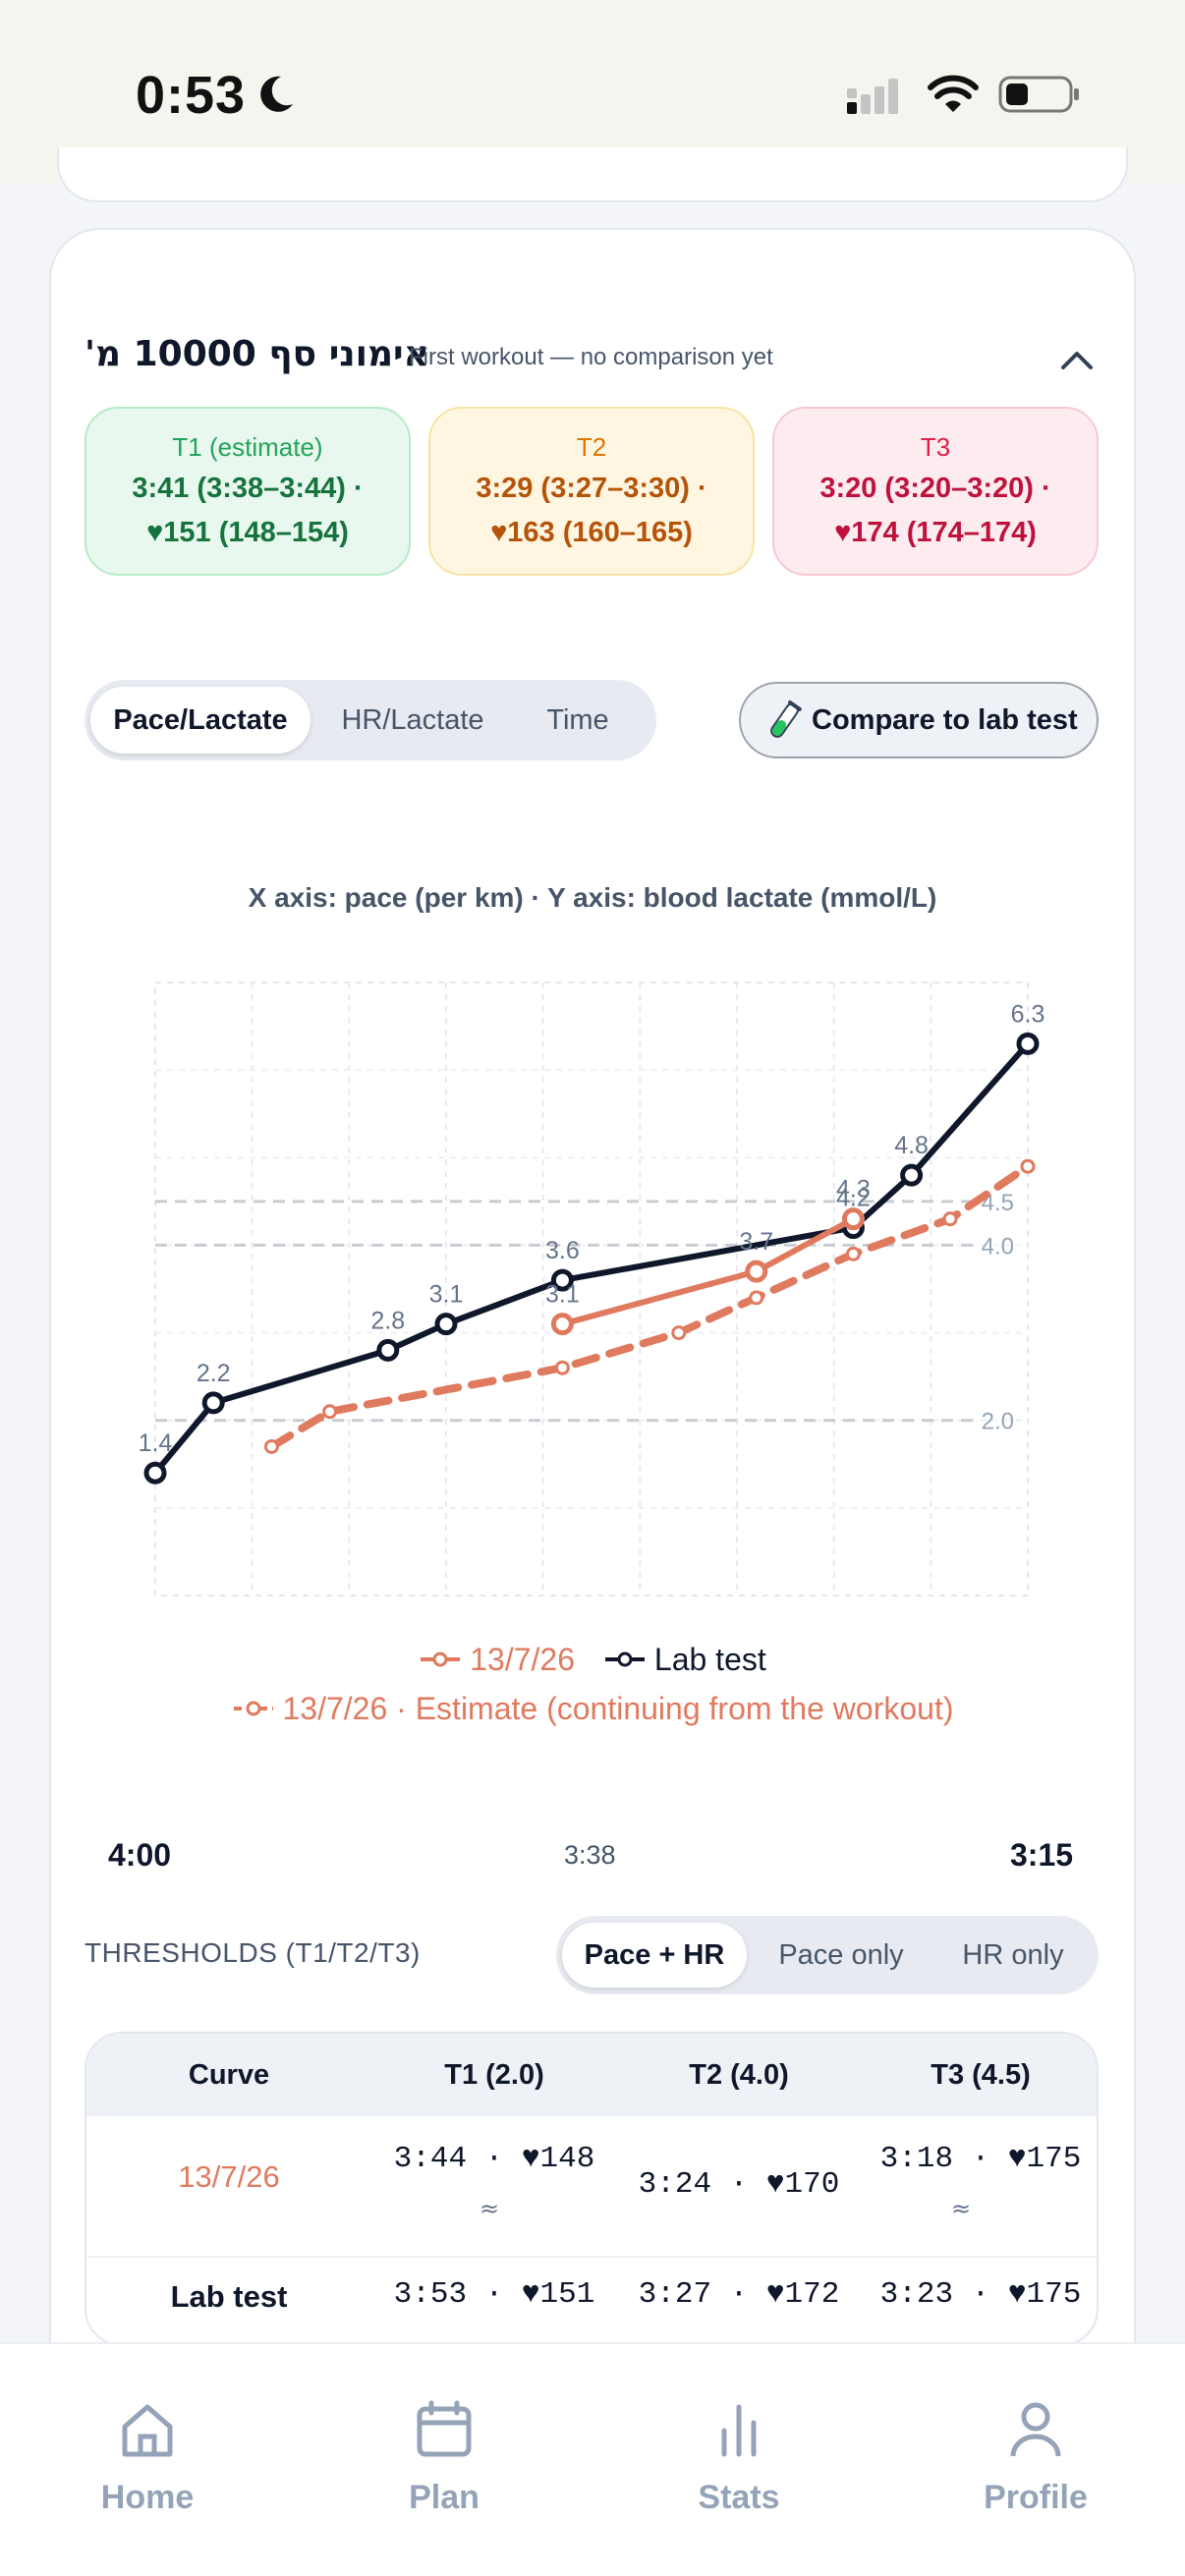  What do you see at coordinates (954, 93) in the screenshot?
I see `wifi-icon` at bounding box center [954, 93].